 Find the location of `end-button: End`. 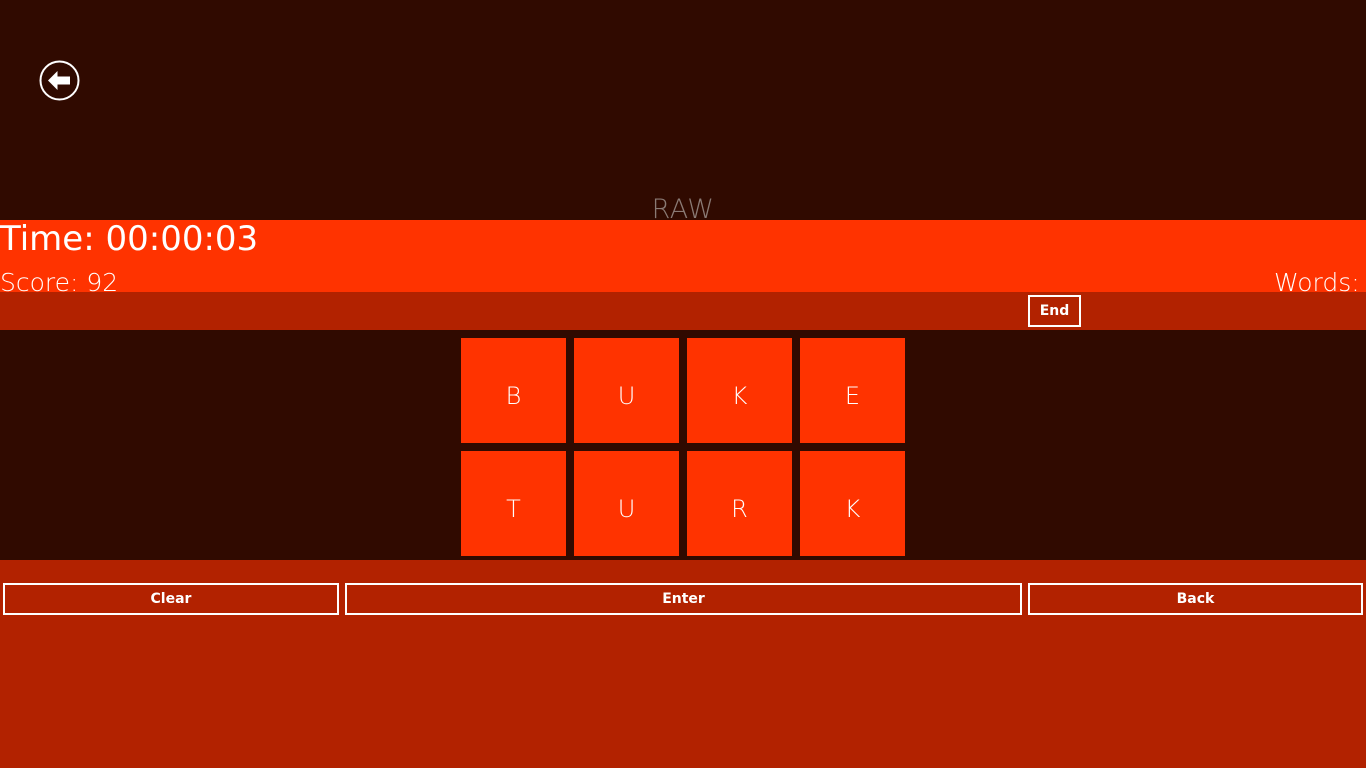

end-button: End is located at coordinates (1054, 311).